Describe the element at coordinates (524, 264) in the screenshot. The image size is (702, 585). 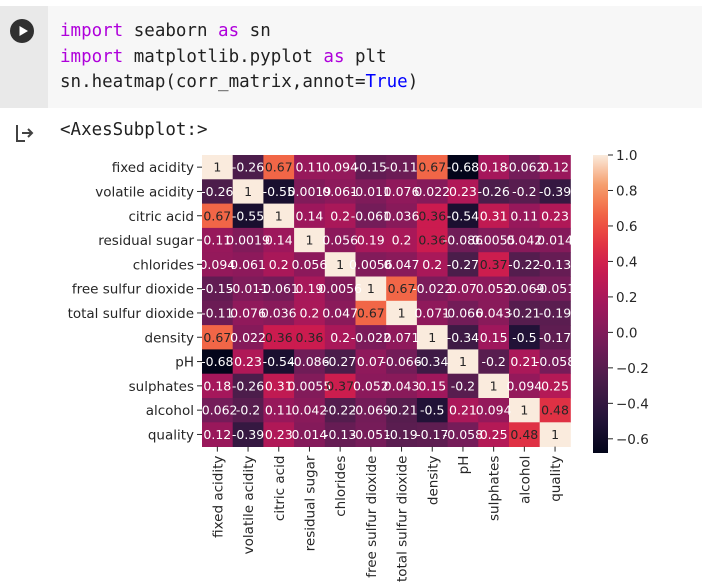
I see `cell-annotation: -0.22` at that location.